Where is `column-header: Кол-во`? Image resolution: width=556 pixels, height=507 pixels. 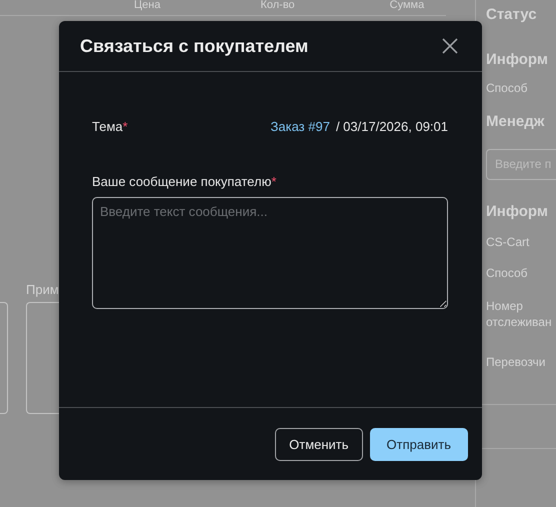
column-header: Кол-во is located at coordinates (277, 6).